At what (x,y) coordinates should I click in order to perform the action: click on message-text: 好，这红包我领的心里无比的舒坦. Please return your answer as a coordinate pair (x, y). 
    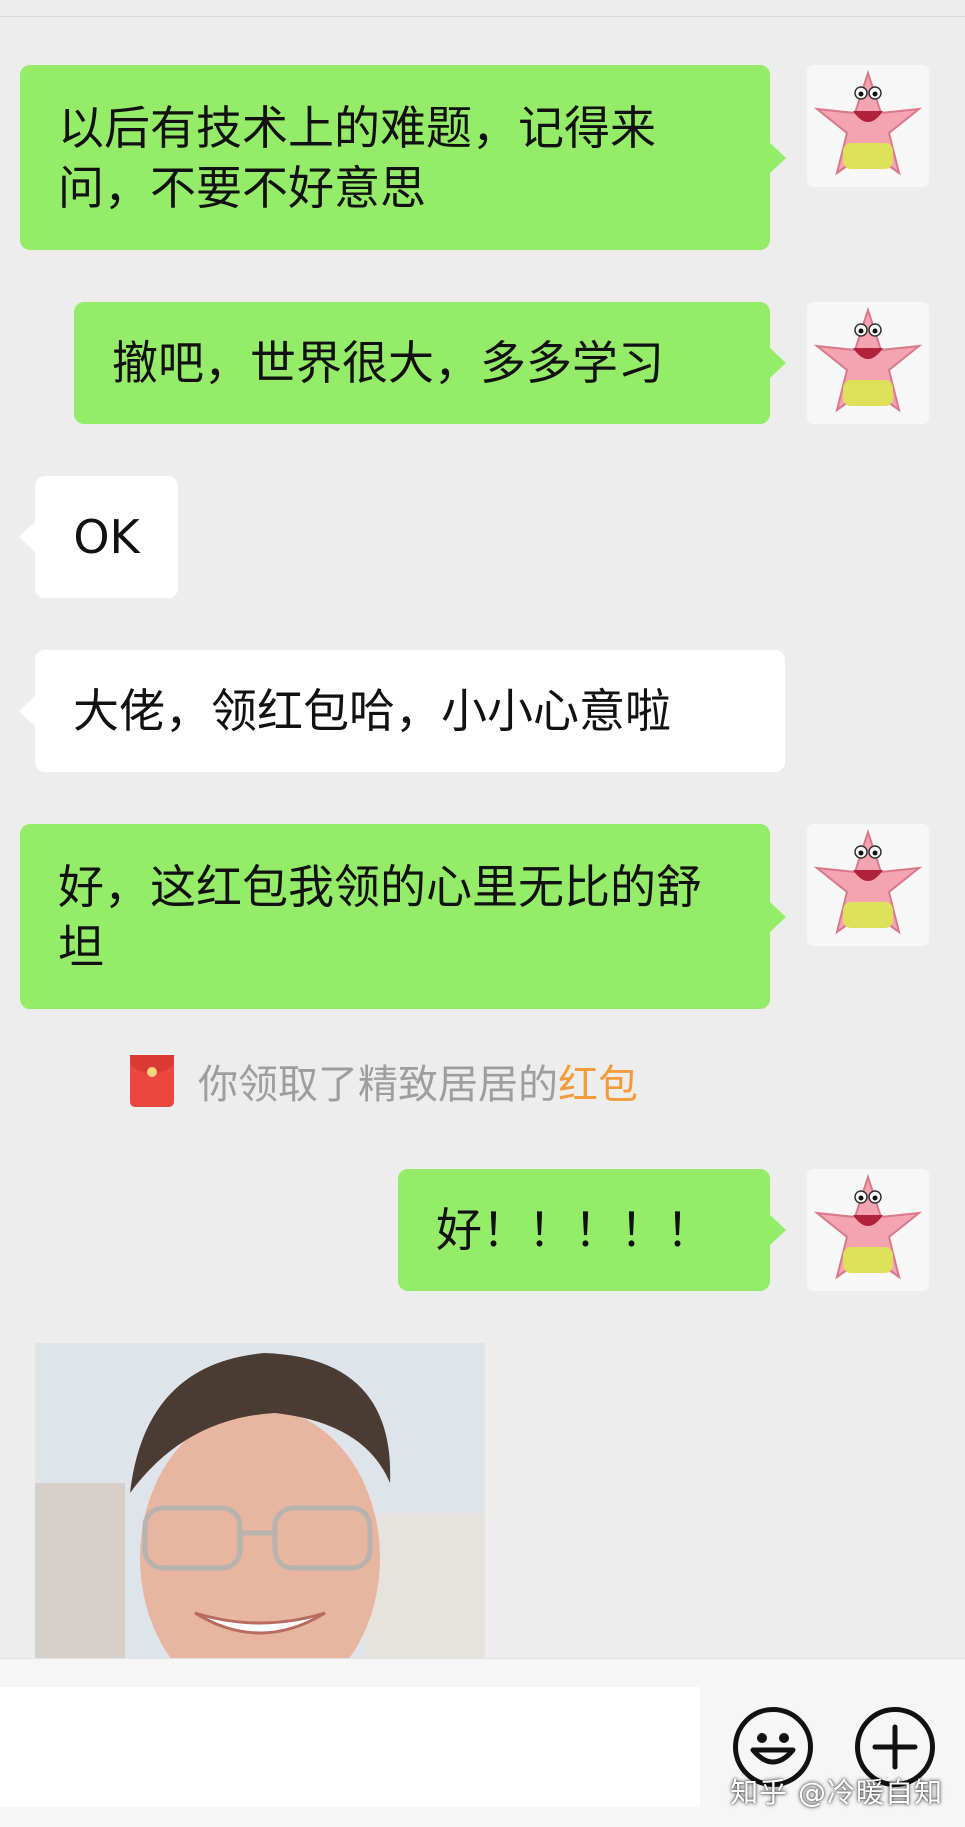
    Looking at the image, I should click on (380, 916).